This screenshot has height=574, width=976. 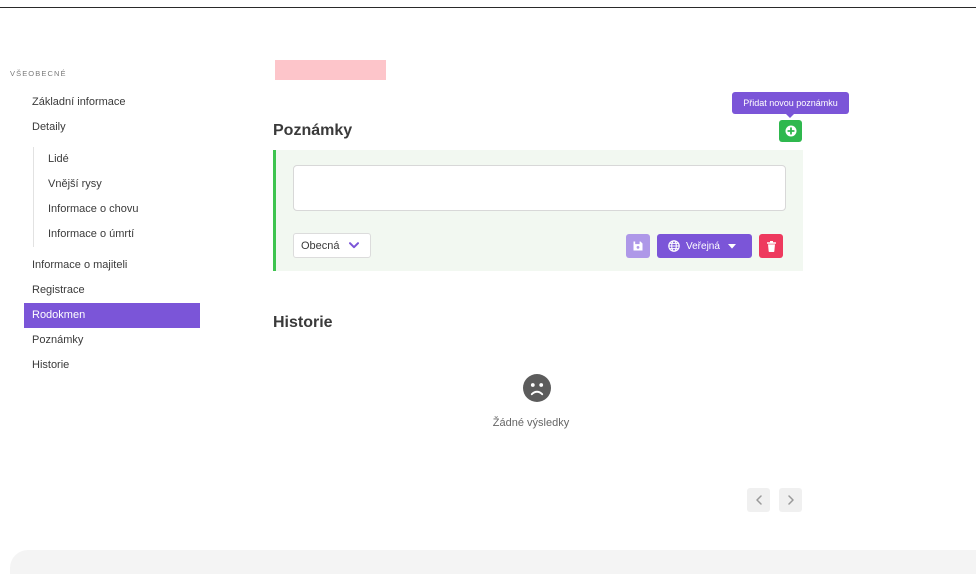 What do you see at coordinates (112, 102) in the screenshot?
I see `sidebar-item-zakladni-informace: Základní informace` at bounding box center [112, 102].